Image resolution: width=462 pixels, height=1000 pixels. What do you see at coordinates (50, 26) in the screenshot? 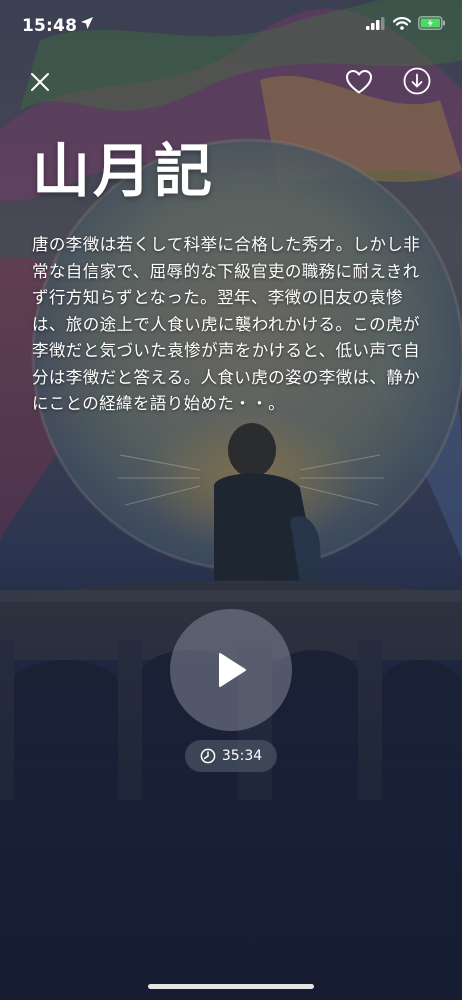
I see `status-time: 15:48` at bounding box center [50, 26].